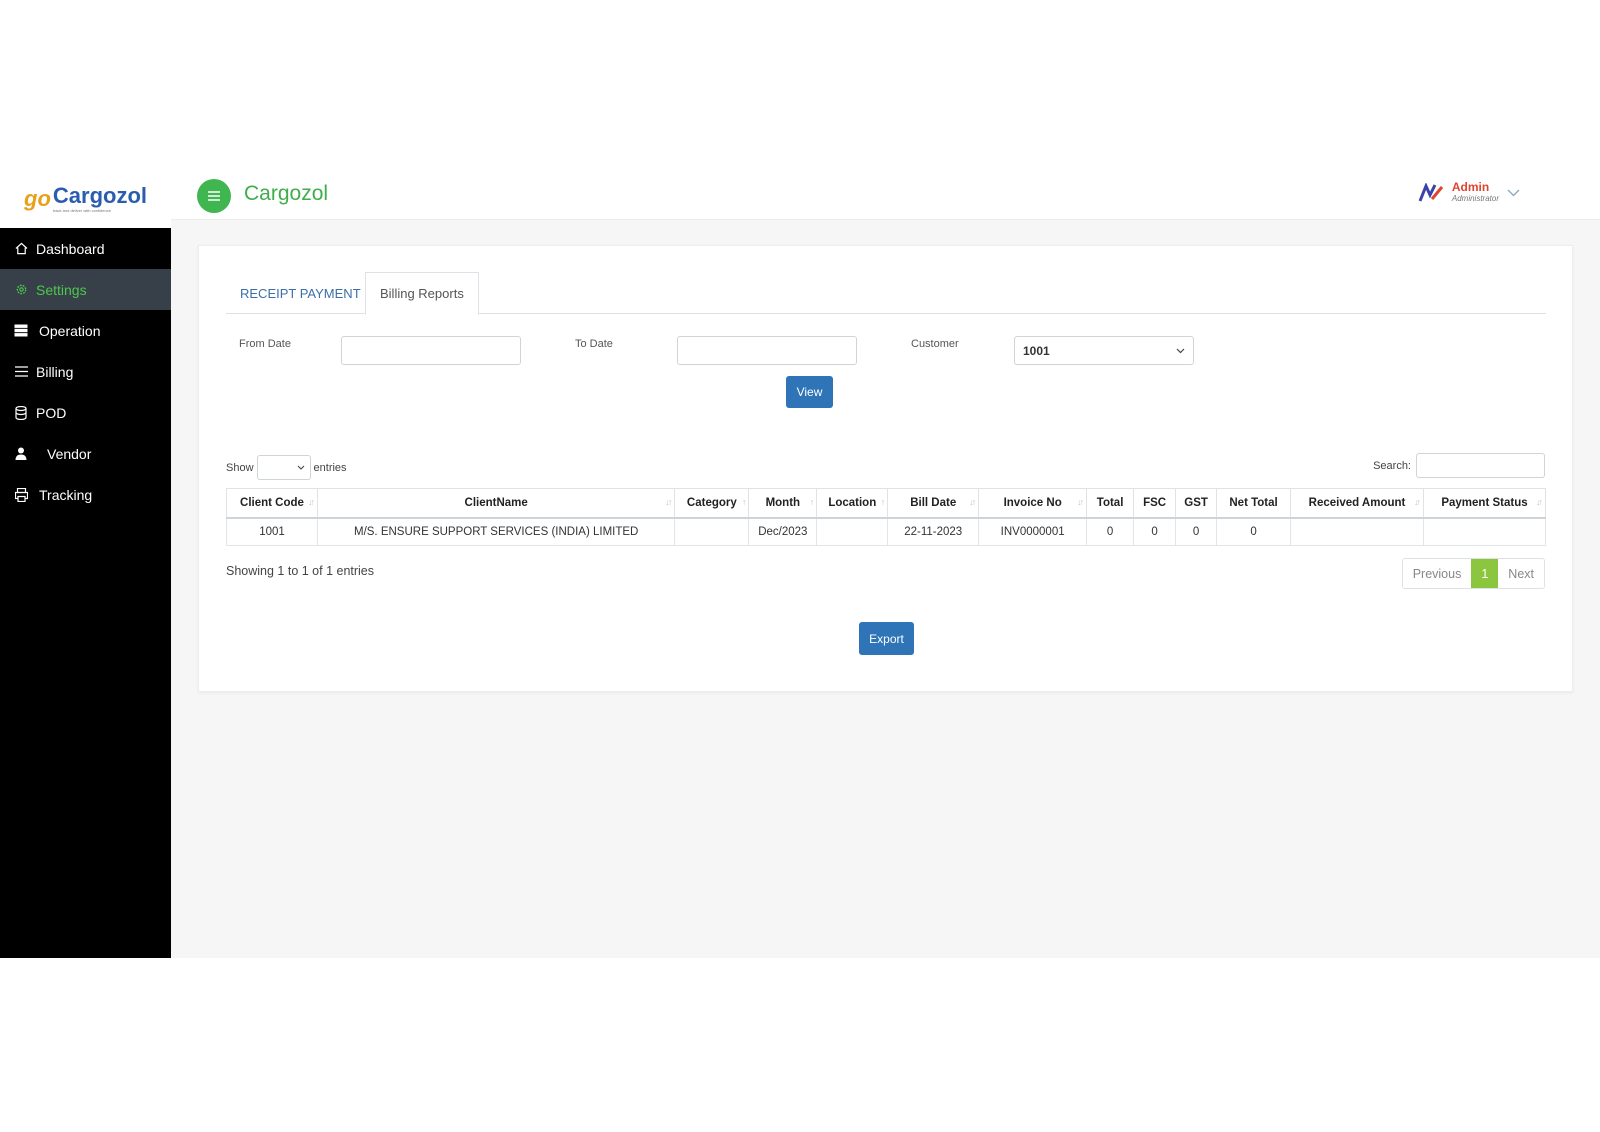 The width and height of the screenshot is (1600, 1132). I want to click on menu-toggle-button, so click(214, 196).